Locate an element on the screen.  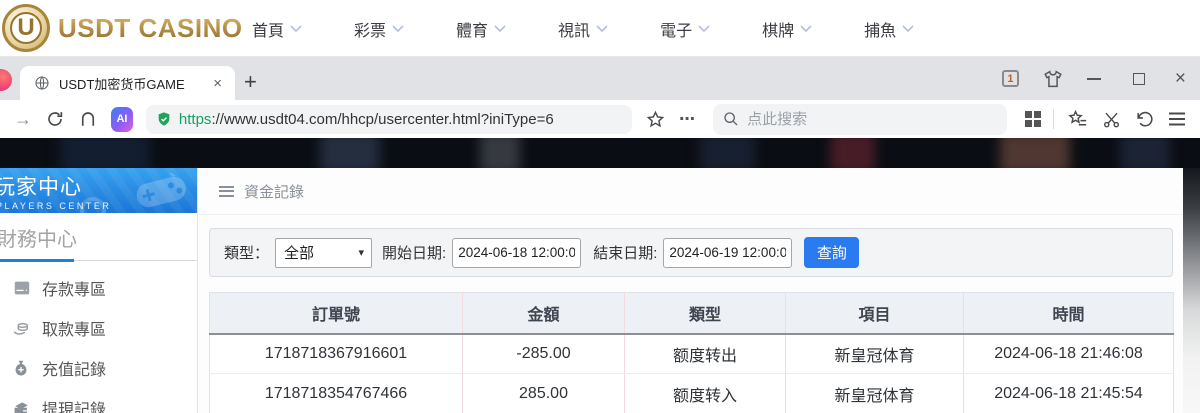
col-item: 項目 is located at coordinates (874, 313).